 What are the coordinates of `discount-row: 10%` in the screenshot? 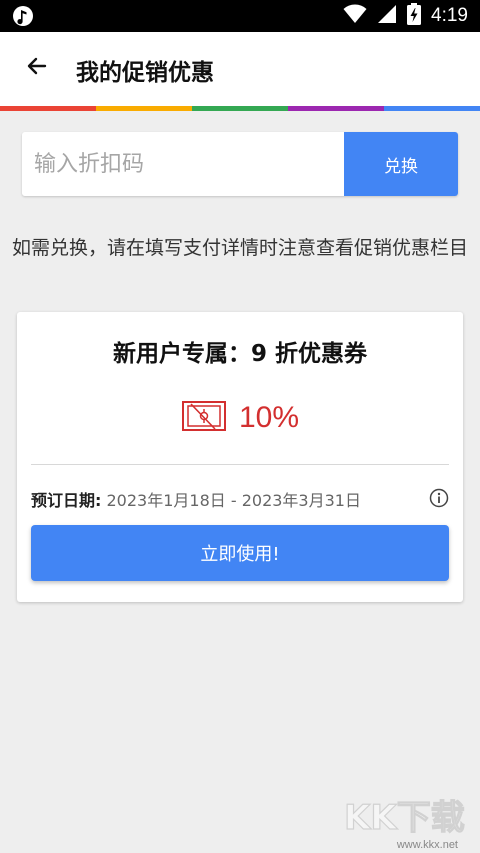 It's located at (240, 418).